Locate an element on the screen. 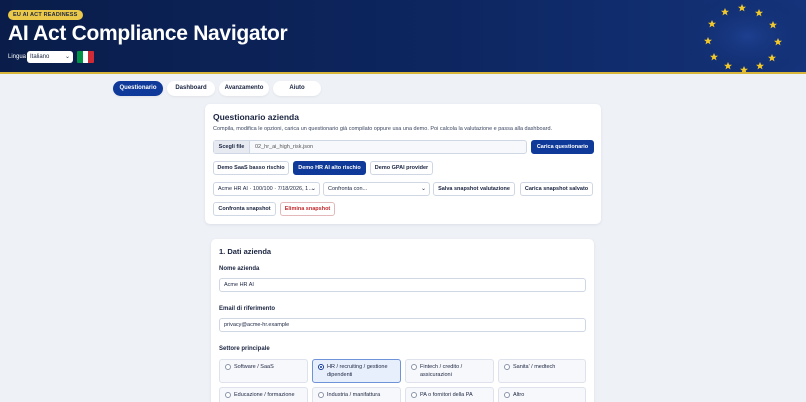 The height and width of the screenshot is (402, 806). sector-option-label: Fintech / credito / assicurazioni is located at coordinates (441, 371).